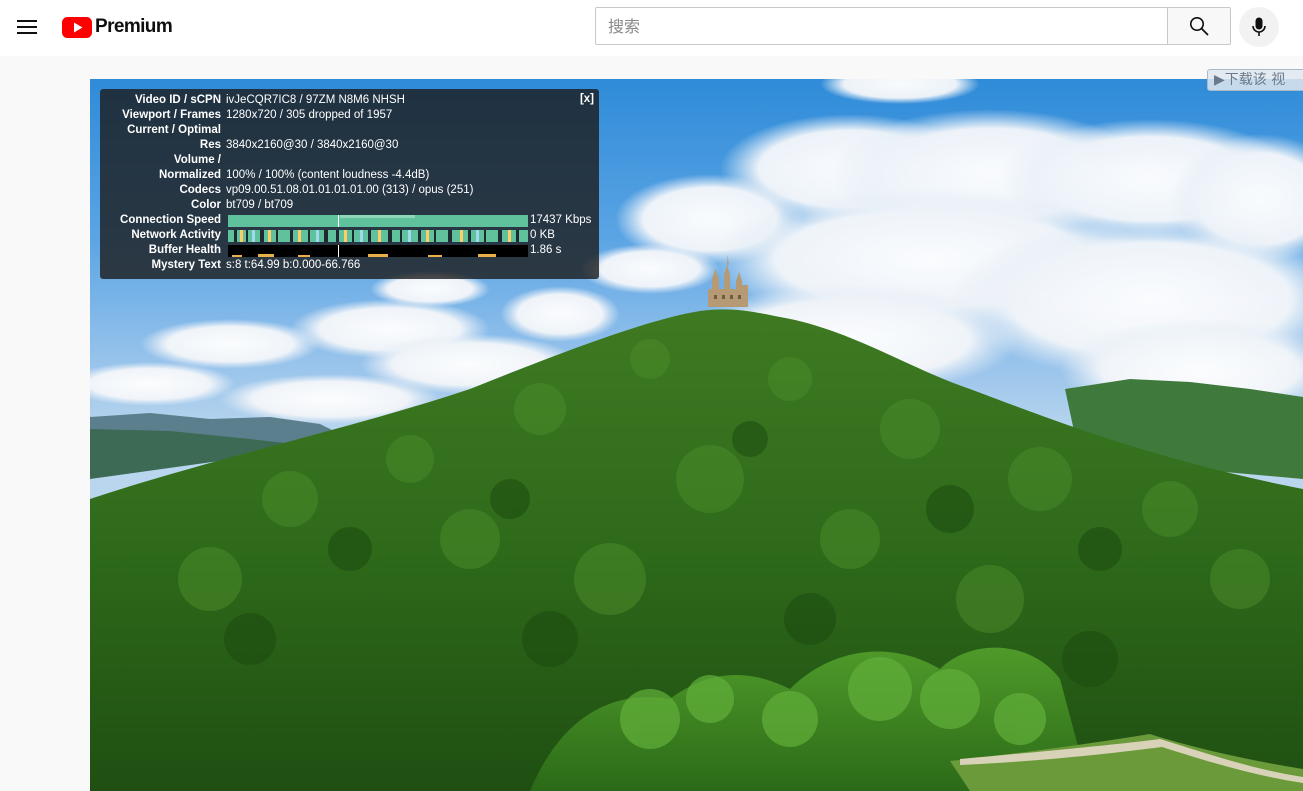 The height and width of the screenshot is (791, 1303). I want to click on stats-label: Normalized, so click(190, 175).